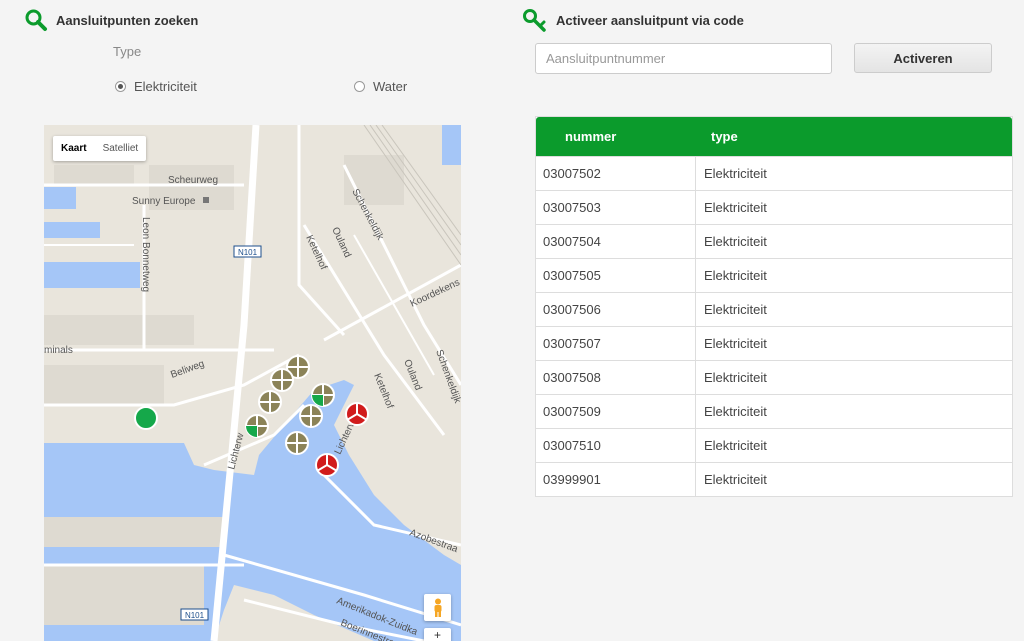 This screenshot has width=1024, height=641. Describe the element at coordinates (774, 343) in the screenshot. I see `table-row: 03007507 Elektriciteit` at that location.